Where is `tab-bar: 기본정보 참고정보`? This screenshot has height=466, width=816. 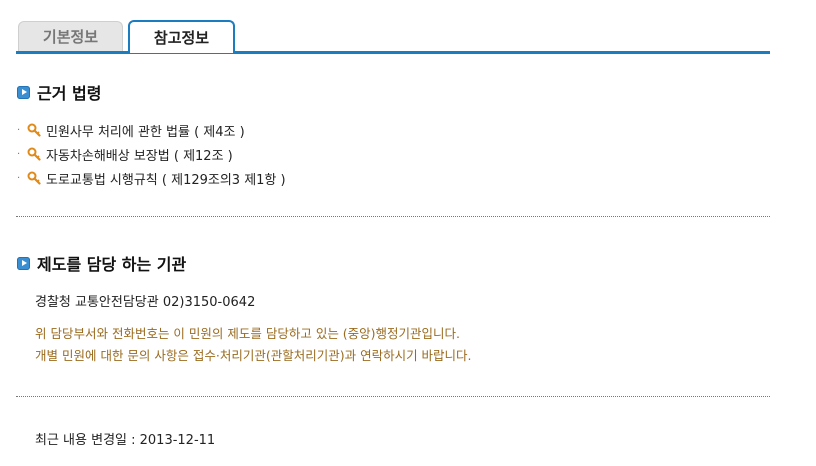
tab-bar: 기본정보 참고정보 is located at coordinates (393, 37).